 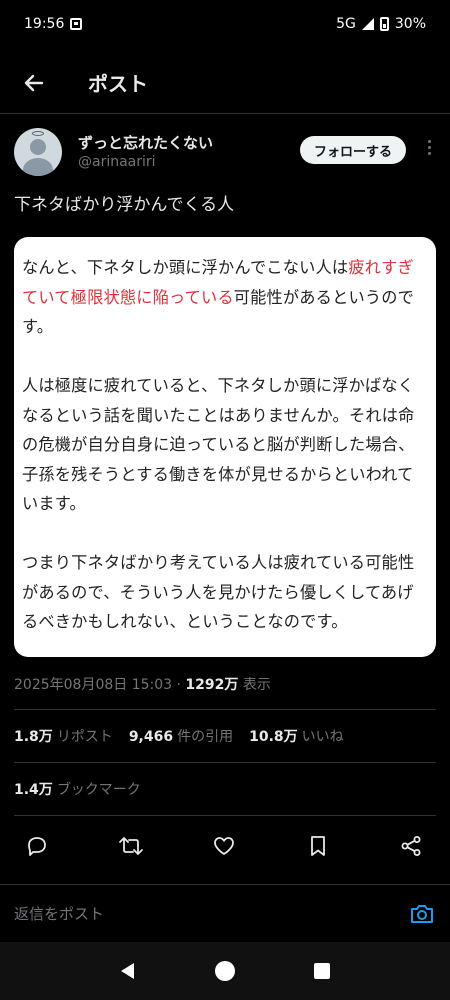 I want to click on reply-composer: 返信をポスト, so click(x=225, y=913).